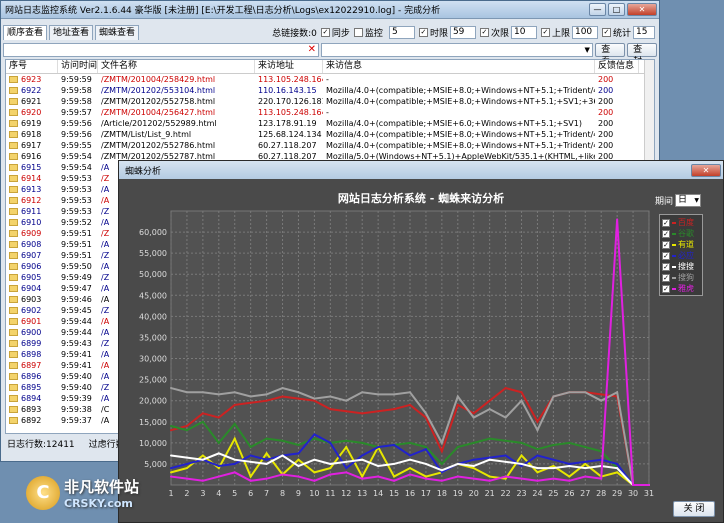  I want to click on col-ip: 来访地址, so click(289, 66).